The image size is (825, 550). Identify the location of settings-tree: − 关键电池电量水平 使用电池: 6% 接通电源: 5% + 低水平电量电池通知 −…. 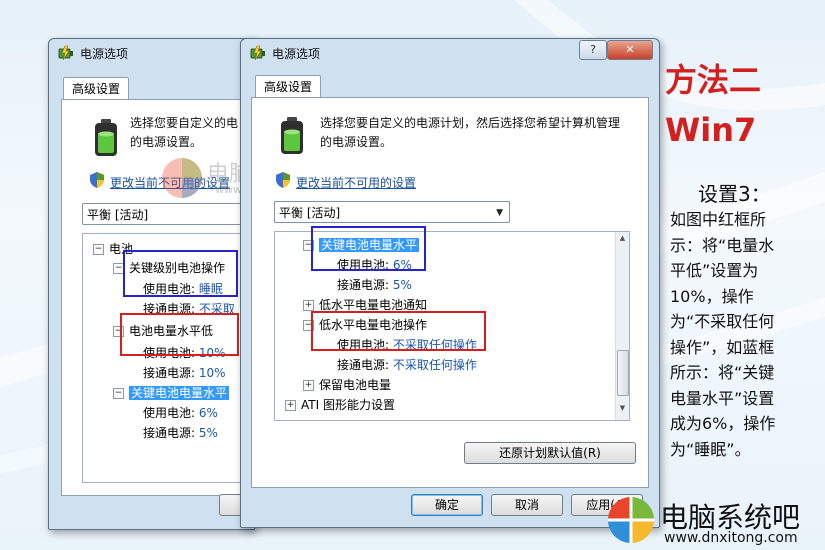
(452, 326).